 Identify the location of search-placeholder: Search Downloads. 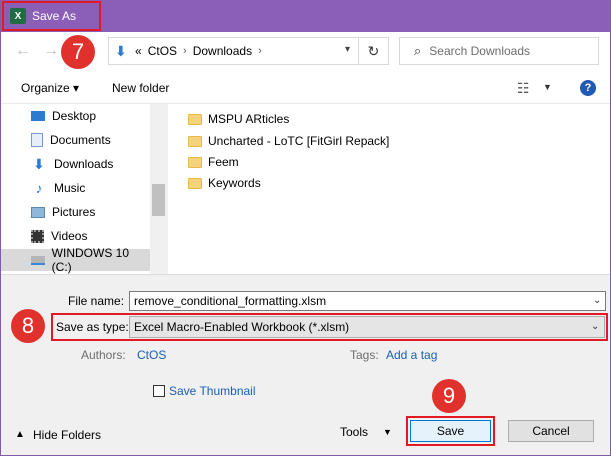
(480, 51).